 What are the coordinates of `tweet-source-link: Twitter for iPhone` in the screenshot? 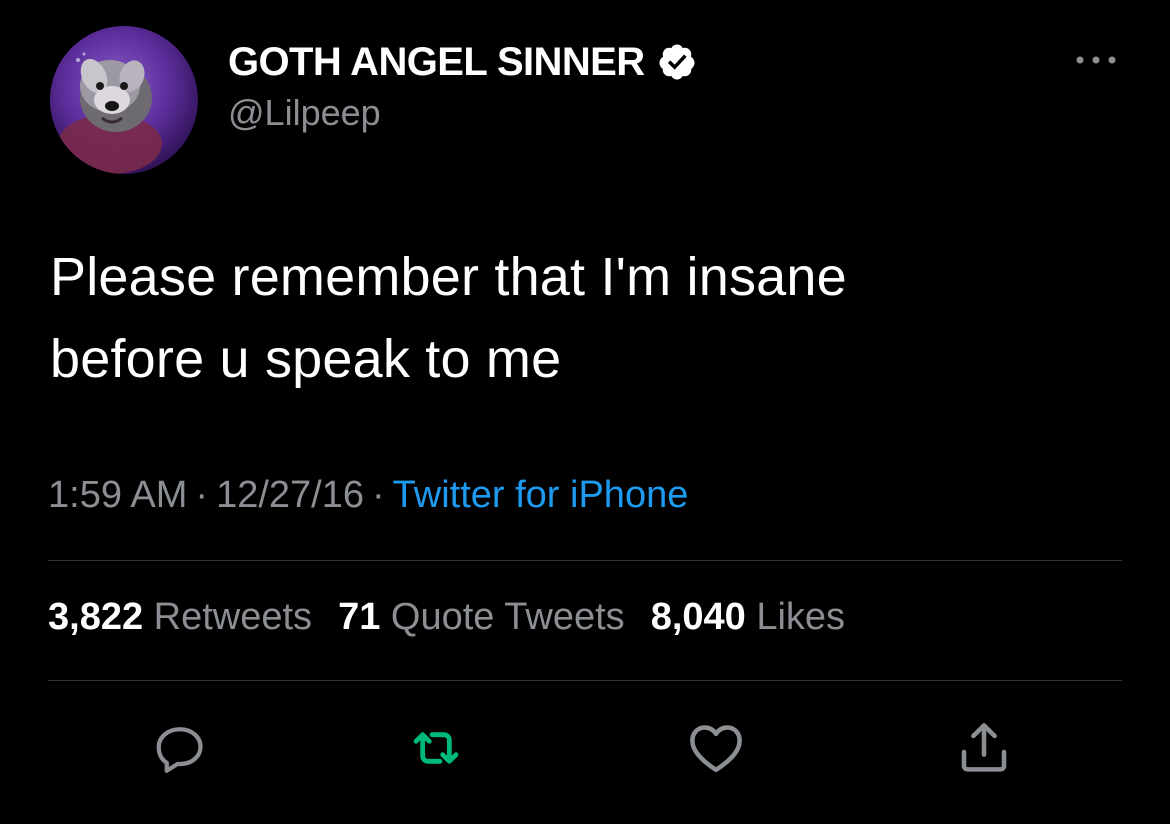 It's located at (541, 495).